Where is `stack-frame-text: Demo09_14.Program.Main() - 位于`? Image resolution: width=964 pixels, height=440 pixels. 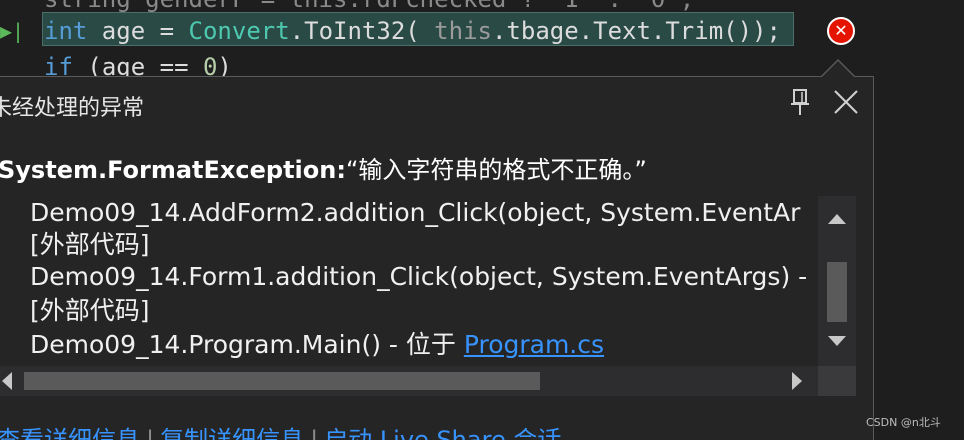
stack-frame-text: Demo09_14.Program.Main() - 位于 is located at coordinates (247, 344).